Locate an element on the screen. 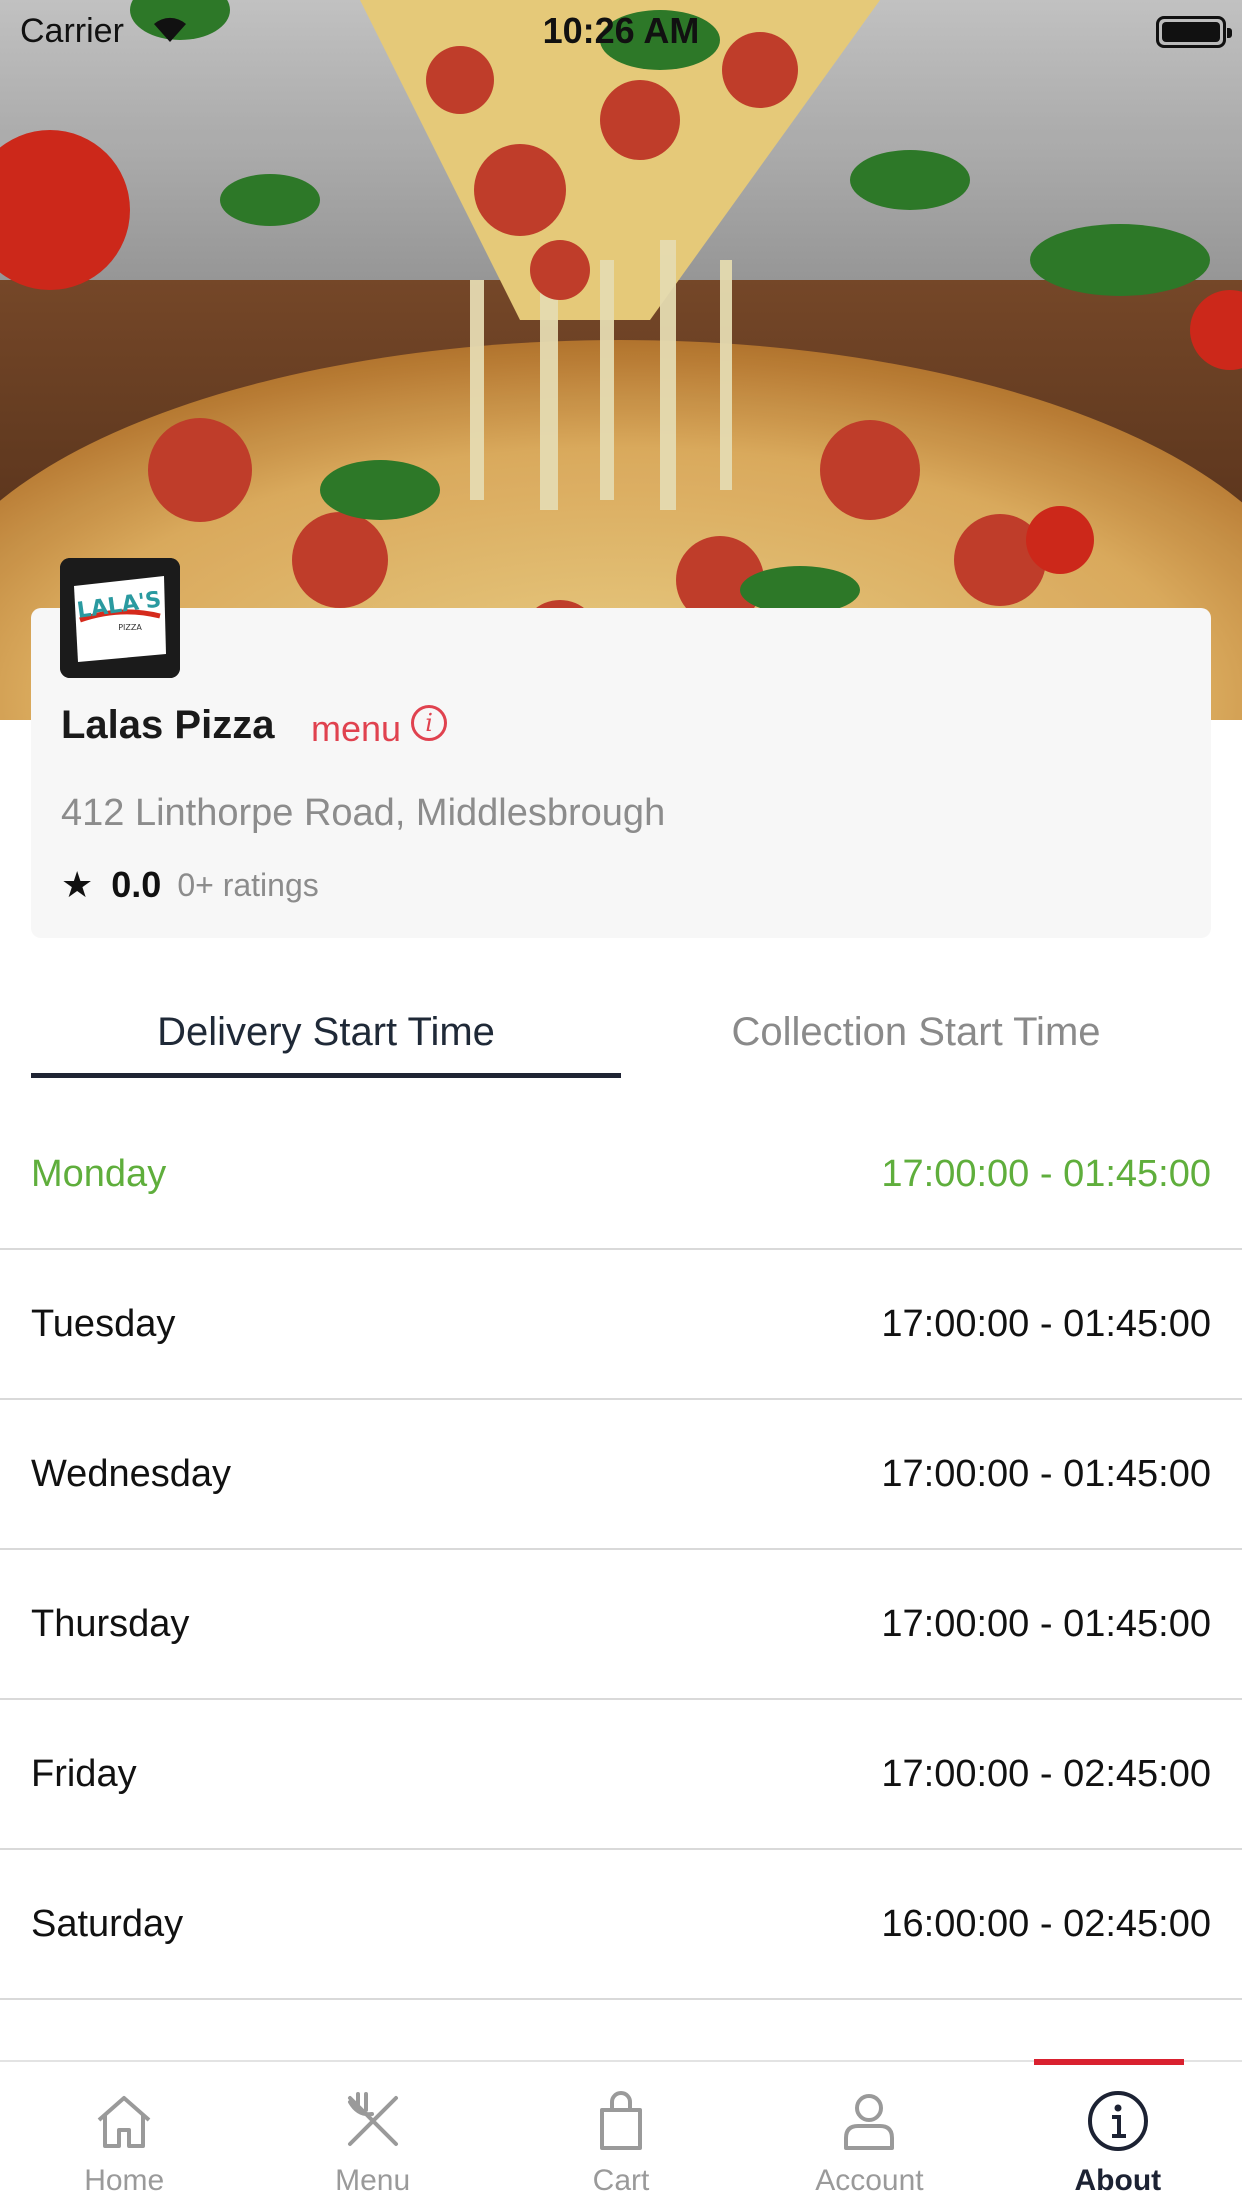  nav-account-label: Account is located at coordinates (869, 2180).